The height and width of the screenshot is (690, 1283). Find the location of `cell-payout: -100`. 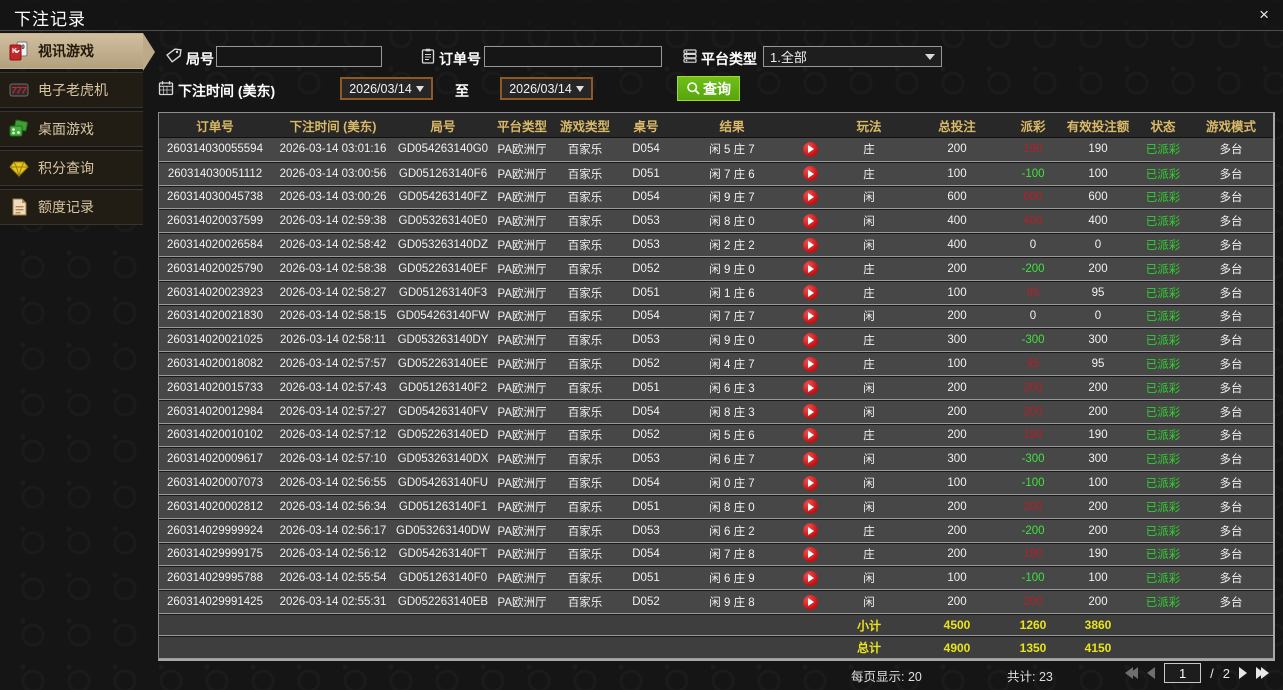

cell-payout: -100 is located at coordinates (1033, 578).